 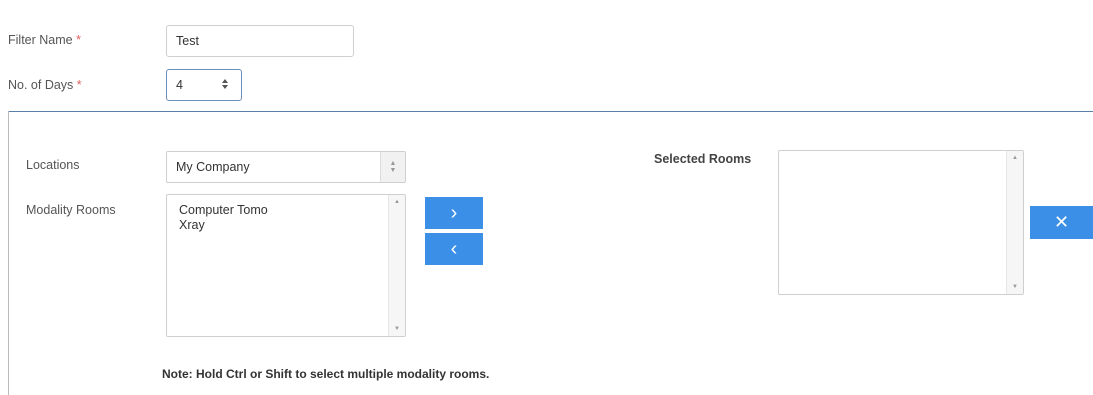 What do you see at coordinates (204, 85) in the screenshot?
I see `days-stepper: 4` at bounding box center [204, 85].